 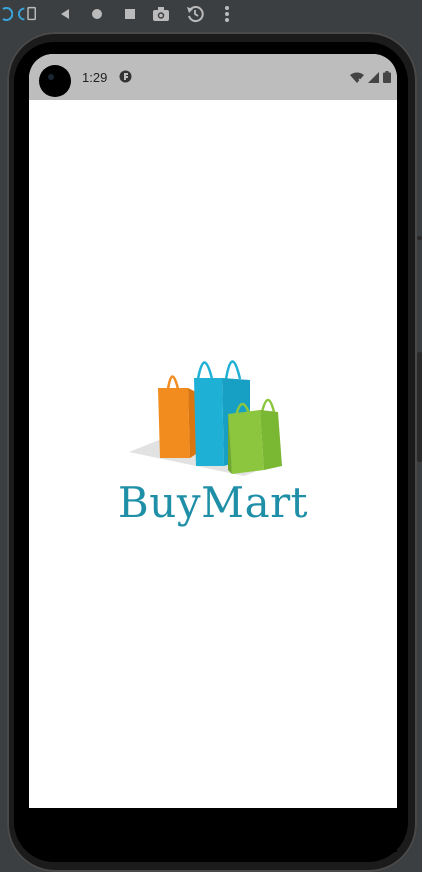 What do you see at coordinates (357, 79) in the screenshot?
I see `wifi-icon` at bounding box center [357, 79].